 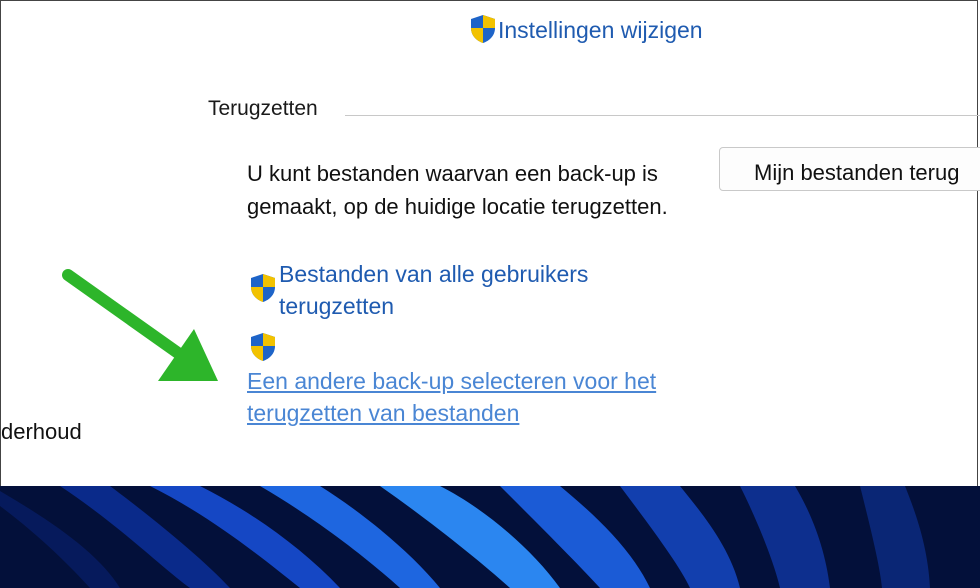 What do you see at coordinates (600, 30) in the screenshot?
I see `change-settings-link: Instellingen wijzigen` at bounding box center [600, 30].